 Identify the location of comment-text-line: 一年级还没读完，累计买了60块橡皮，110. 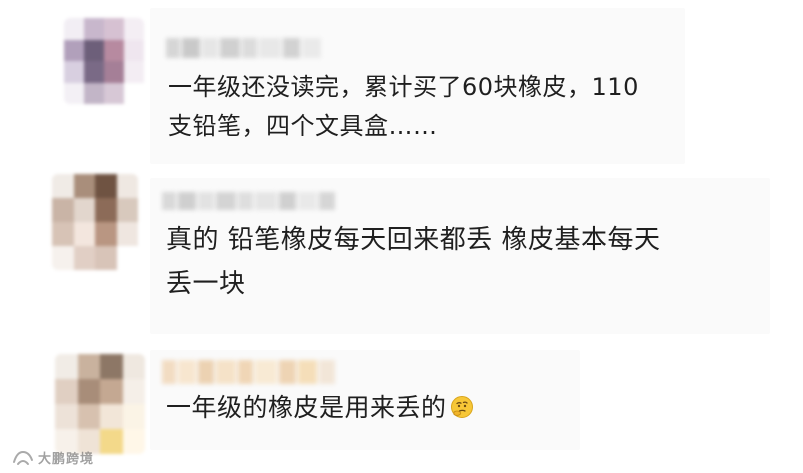
(403, 87).